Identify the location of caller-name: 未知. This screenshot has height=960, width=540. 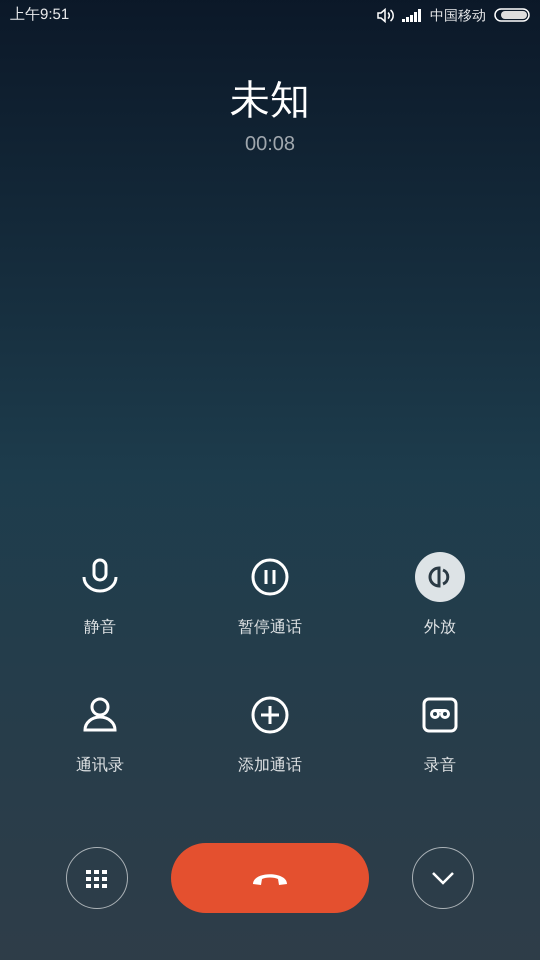
(270, 100).